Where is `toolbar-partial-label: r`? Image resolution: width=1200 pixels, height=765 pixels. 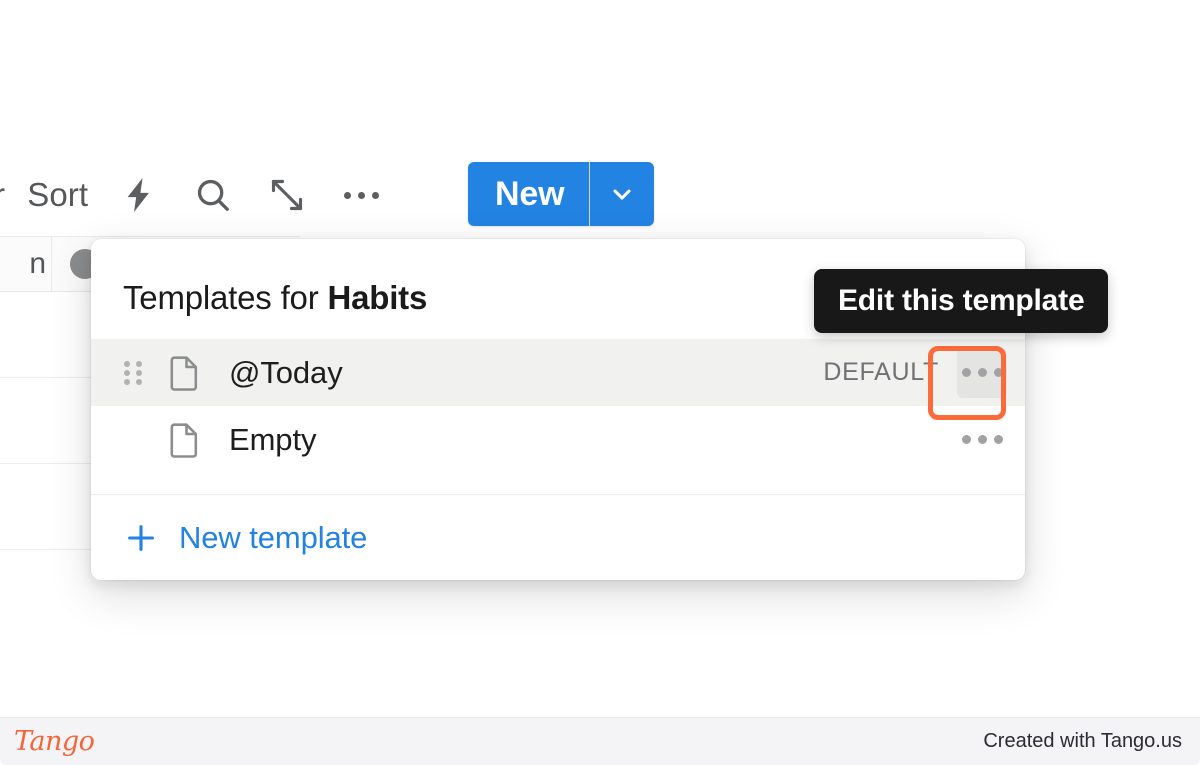 toolbar-partial-label: r is located at coordinates (2, 195).